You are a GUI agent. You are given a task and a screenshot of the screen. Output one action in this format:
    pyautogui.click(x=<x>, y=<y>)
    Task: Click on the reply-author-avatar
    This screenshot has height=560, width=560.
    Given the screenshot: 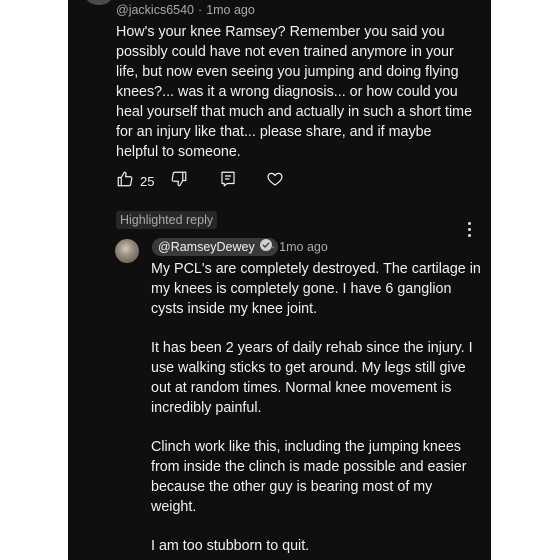 What is the action you would take?
    pyautogui.click(x=127, y=251)
    